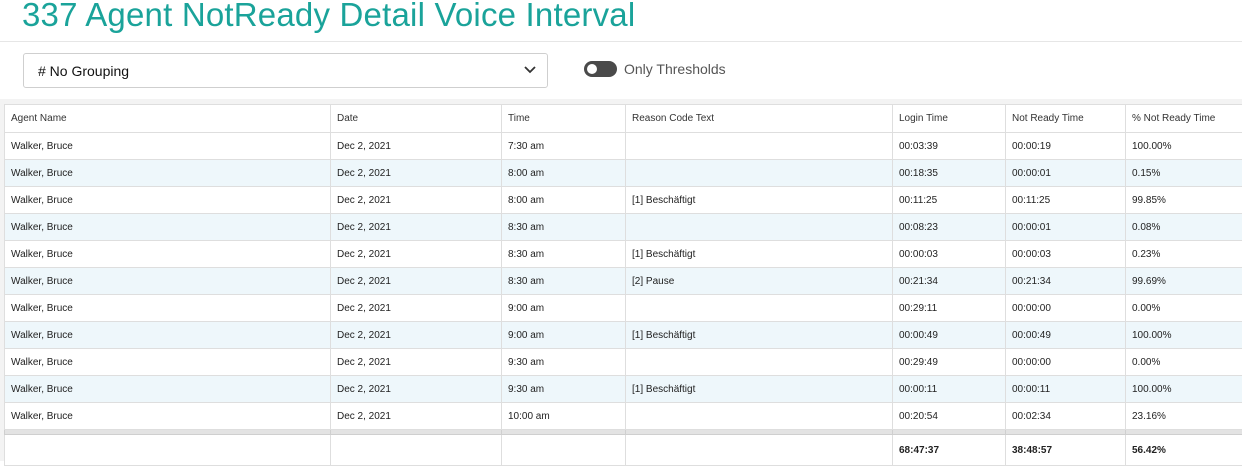 This screenshot has height=466, width=1242. Describe the element at coordinates (1066, 200) in the screenshot. I see `not-ready-time-cell: 00:11:25` at that location.